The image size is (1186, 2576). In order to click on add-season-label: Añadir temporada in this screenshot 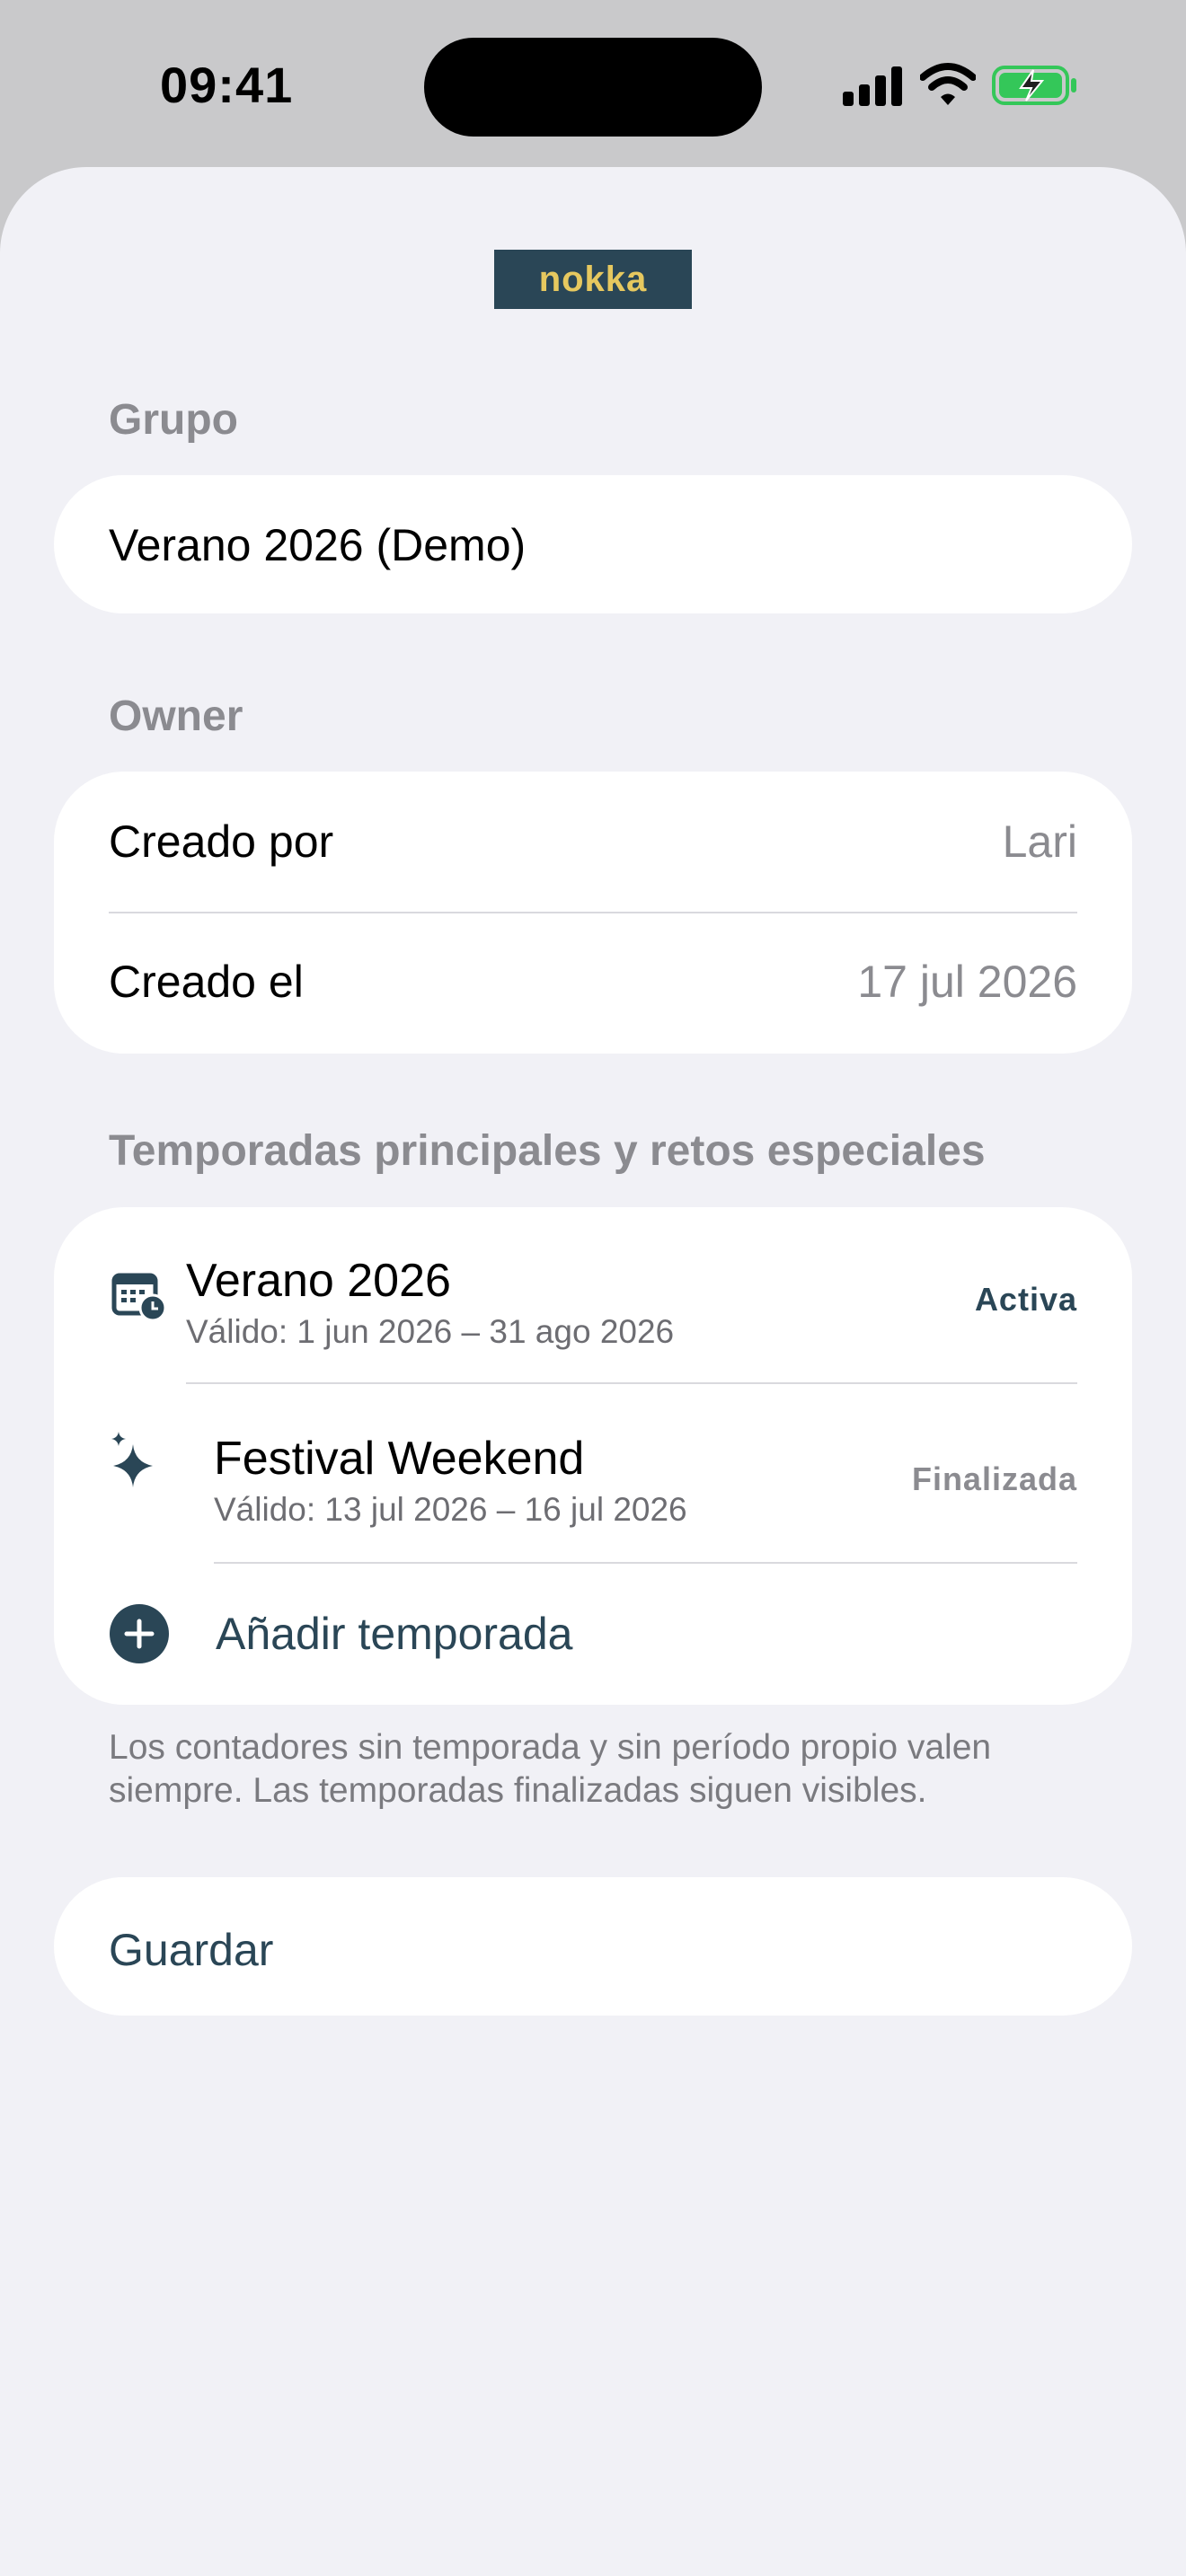, I will do `click(394, 1634)`.